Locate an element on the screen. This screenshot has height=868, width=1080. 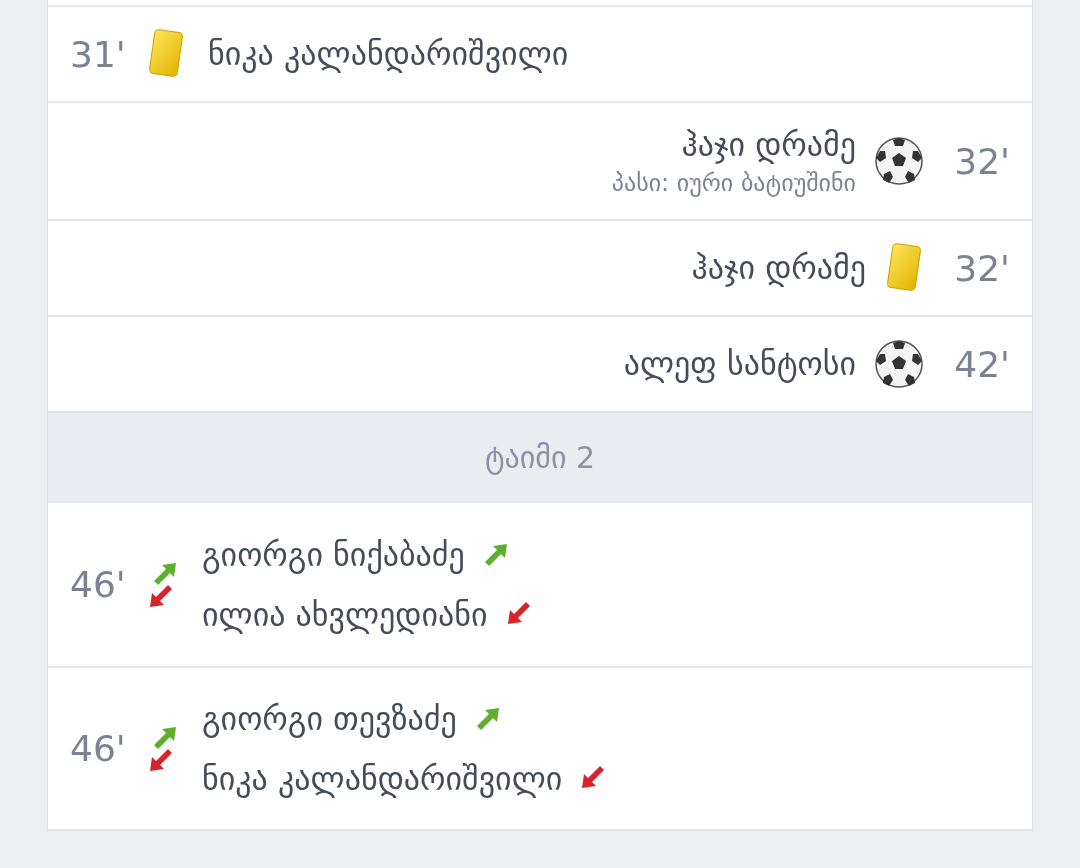
period-label: ტაიმი 2 is located at coordinates (540, 457).